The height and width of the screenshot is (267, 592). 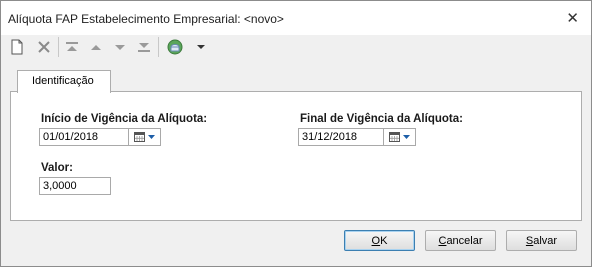 What do you see at coordinates (44, 47) in the screenshot?
I see `delete-icon` at bounding box center [44, 47].